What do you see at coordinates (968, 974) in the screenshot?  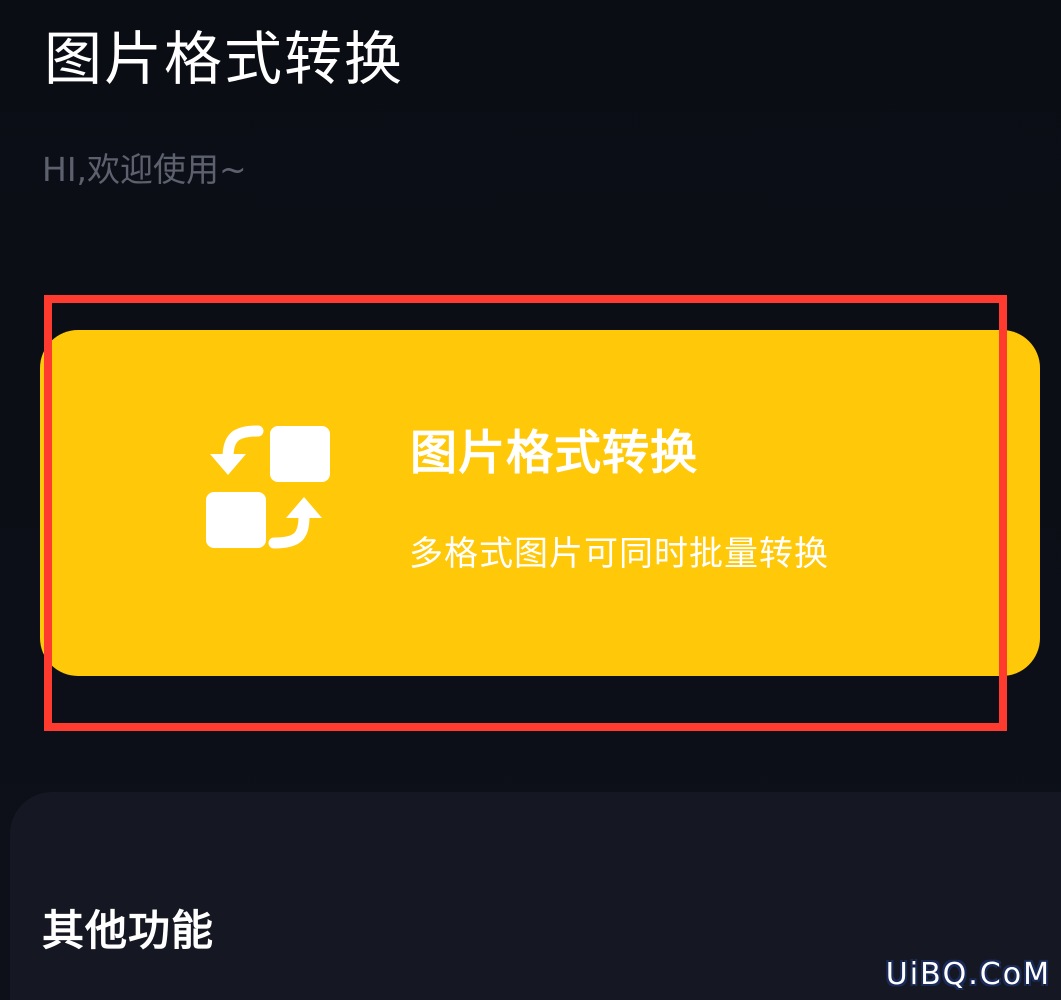 I see `watermark: UiBQ.CoM` at bounding box center [968, 974].